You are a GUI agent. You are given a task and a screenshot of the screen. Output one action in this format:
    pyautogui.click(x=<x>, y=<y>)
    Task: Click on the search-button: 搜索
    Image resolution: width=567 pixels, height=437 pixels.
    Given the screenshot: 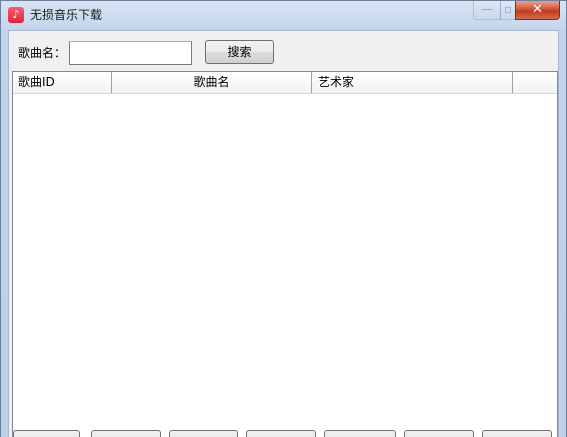 What is the action you would take?
    pyautogui.click(x=239, y=52)
    